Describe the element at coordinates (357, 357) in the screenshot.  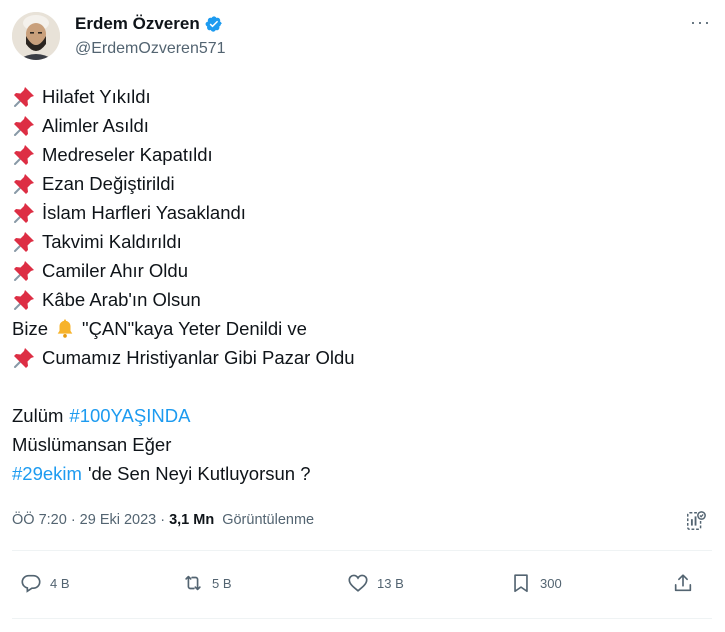
I see `last-pin-line: Cumamız Hristiyanlar Gibi Pazar Oldu` at that location.